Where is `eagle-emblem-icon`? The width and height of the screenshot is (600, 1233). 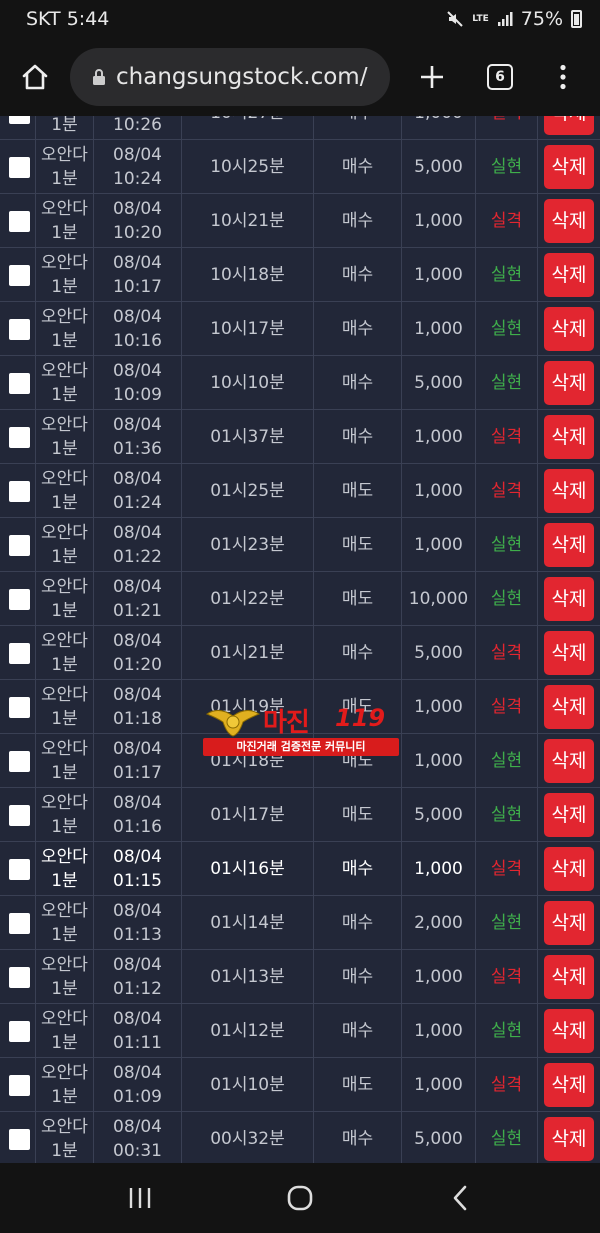
eagle-emblem-icon is located at coordinates (233, 723).